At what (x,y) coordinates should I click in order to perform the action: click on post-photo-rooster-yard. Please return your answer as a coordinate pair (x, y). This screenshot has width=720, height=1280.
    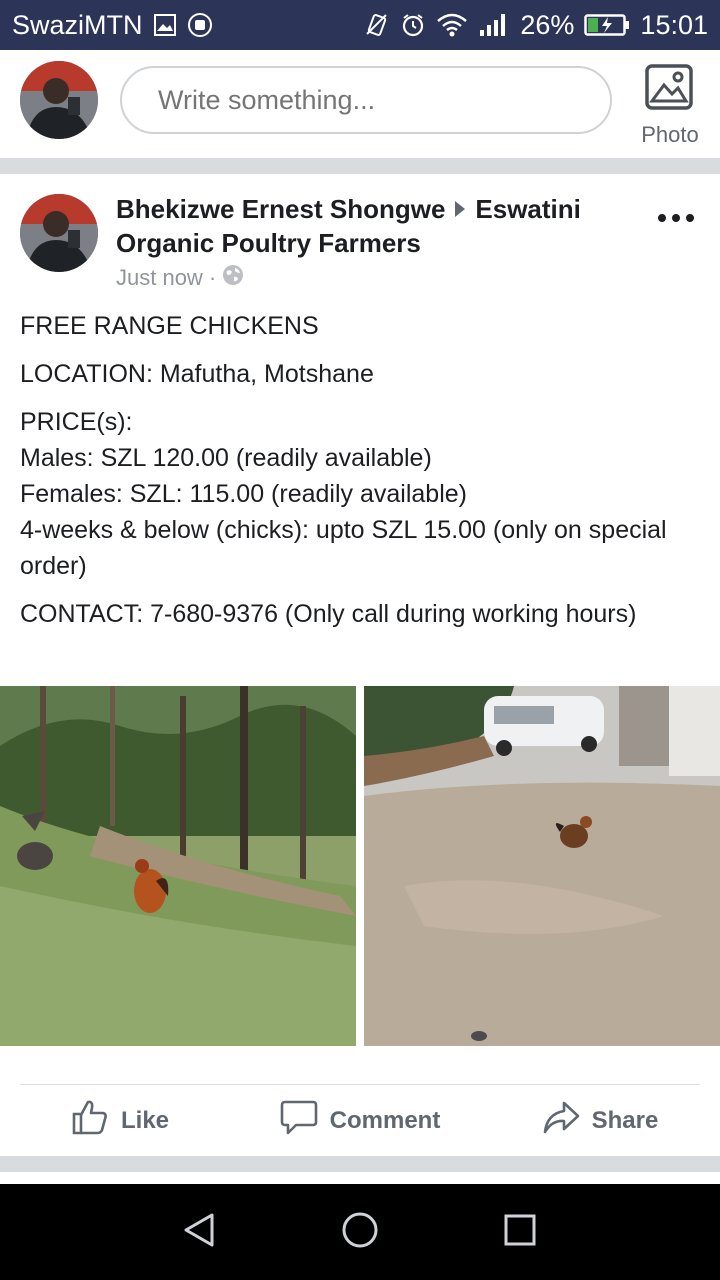
    Looking at the image, I should click on (542, 866).